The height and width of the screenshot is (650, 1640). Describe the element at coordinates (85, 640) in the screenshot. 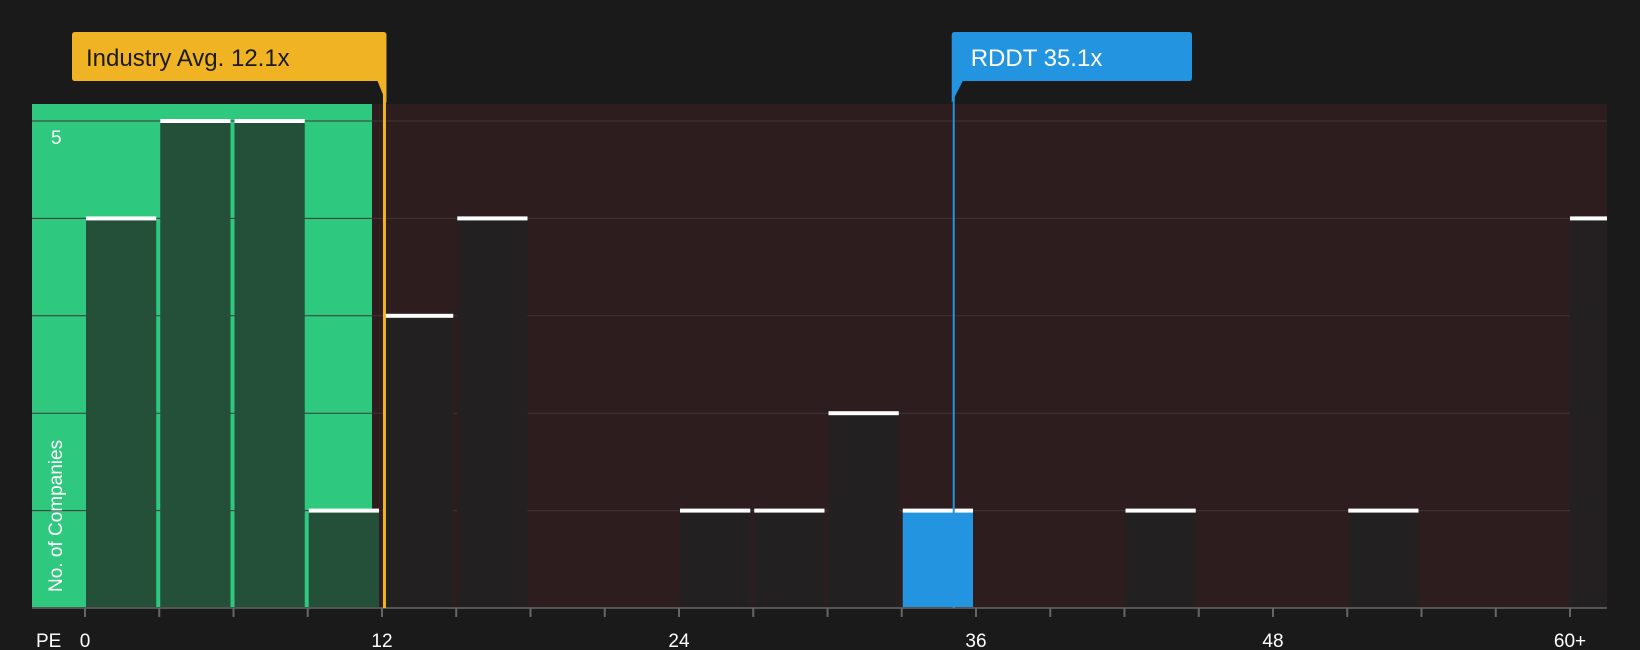

I see `x-tick-label: 0` at that location.